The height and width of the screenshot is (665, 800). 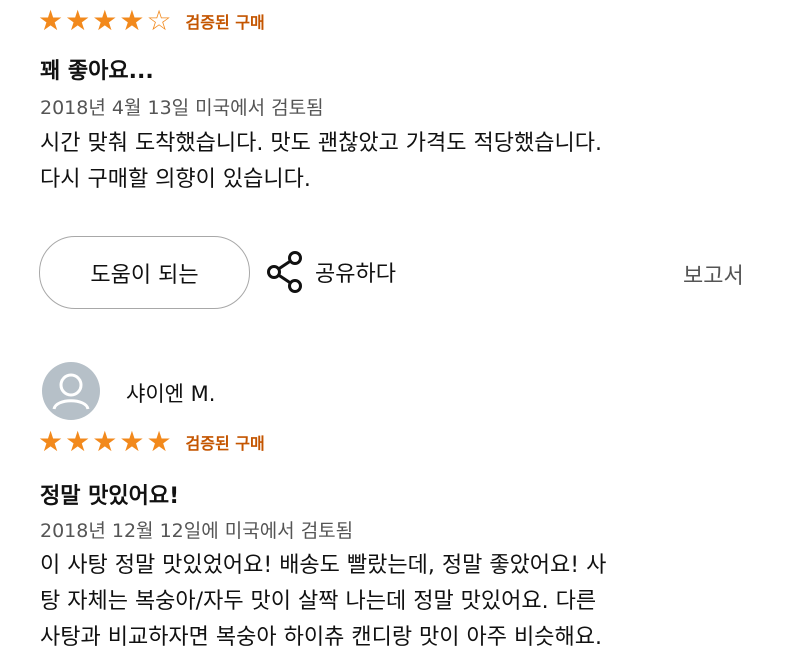 What do you see at coordinates (321, 143) in the screenshot?
I see `review1-body-line: 시간 맞춰 도착했습니다. 맛도 괜찮았고 가격도 적당했습니다.` at bounding box center [321, 143].